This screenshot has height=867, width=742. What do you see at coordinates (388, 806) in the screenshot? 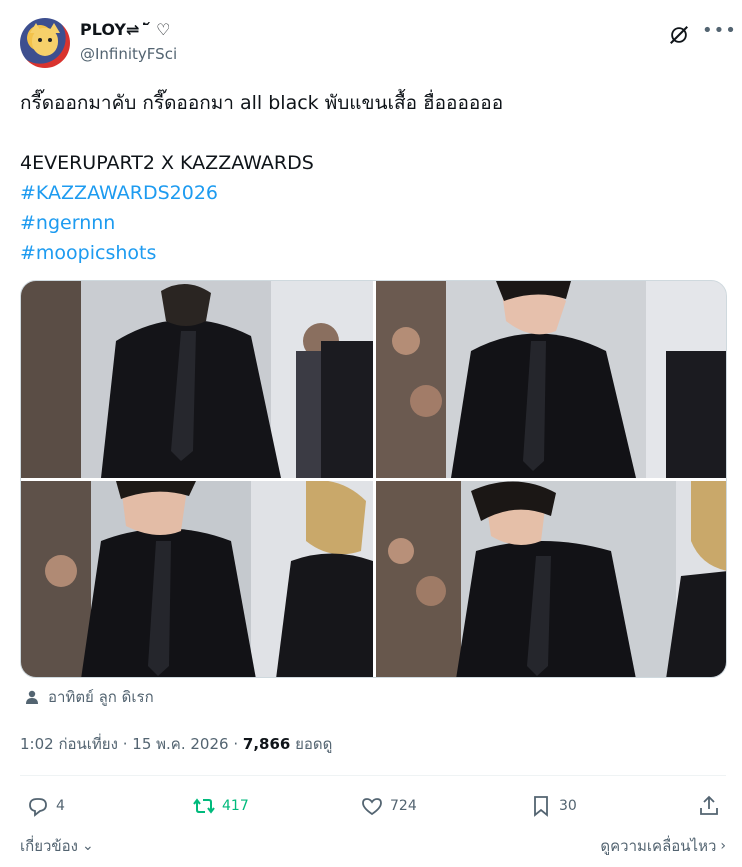
I see `like-button: 724` at bounding box center [388, 806].